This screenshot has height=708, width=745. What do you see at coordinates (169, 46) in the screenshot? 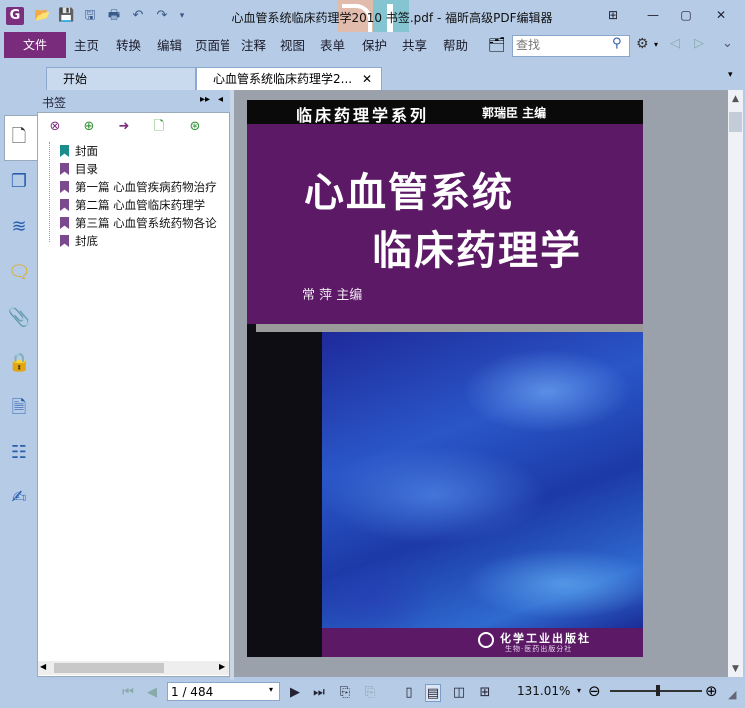
I see `menu-edit: 编辑` at bounding box center [169, 46].